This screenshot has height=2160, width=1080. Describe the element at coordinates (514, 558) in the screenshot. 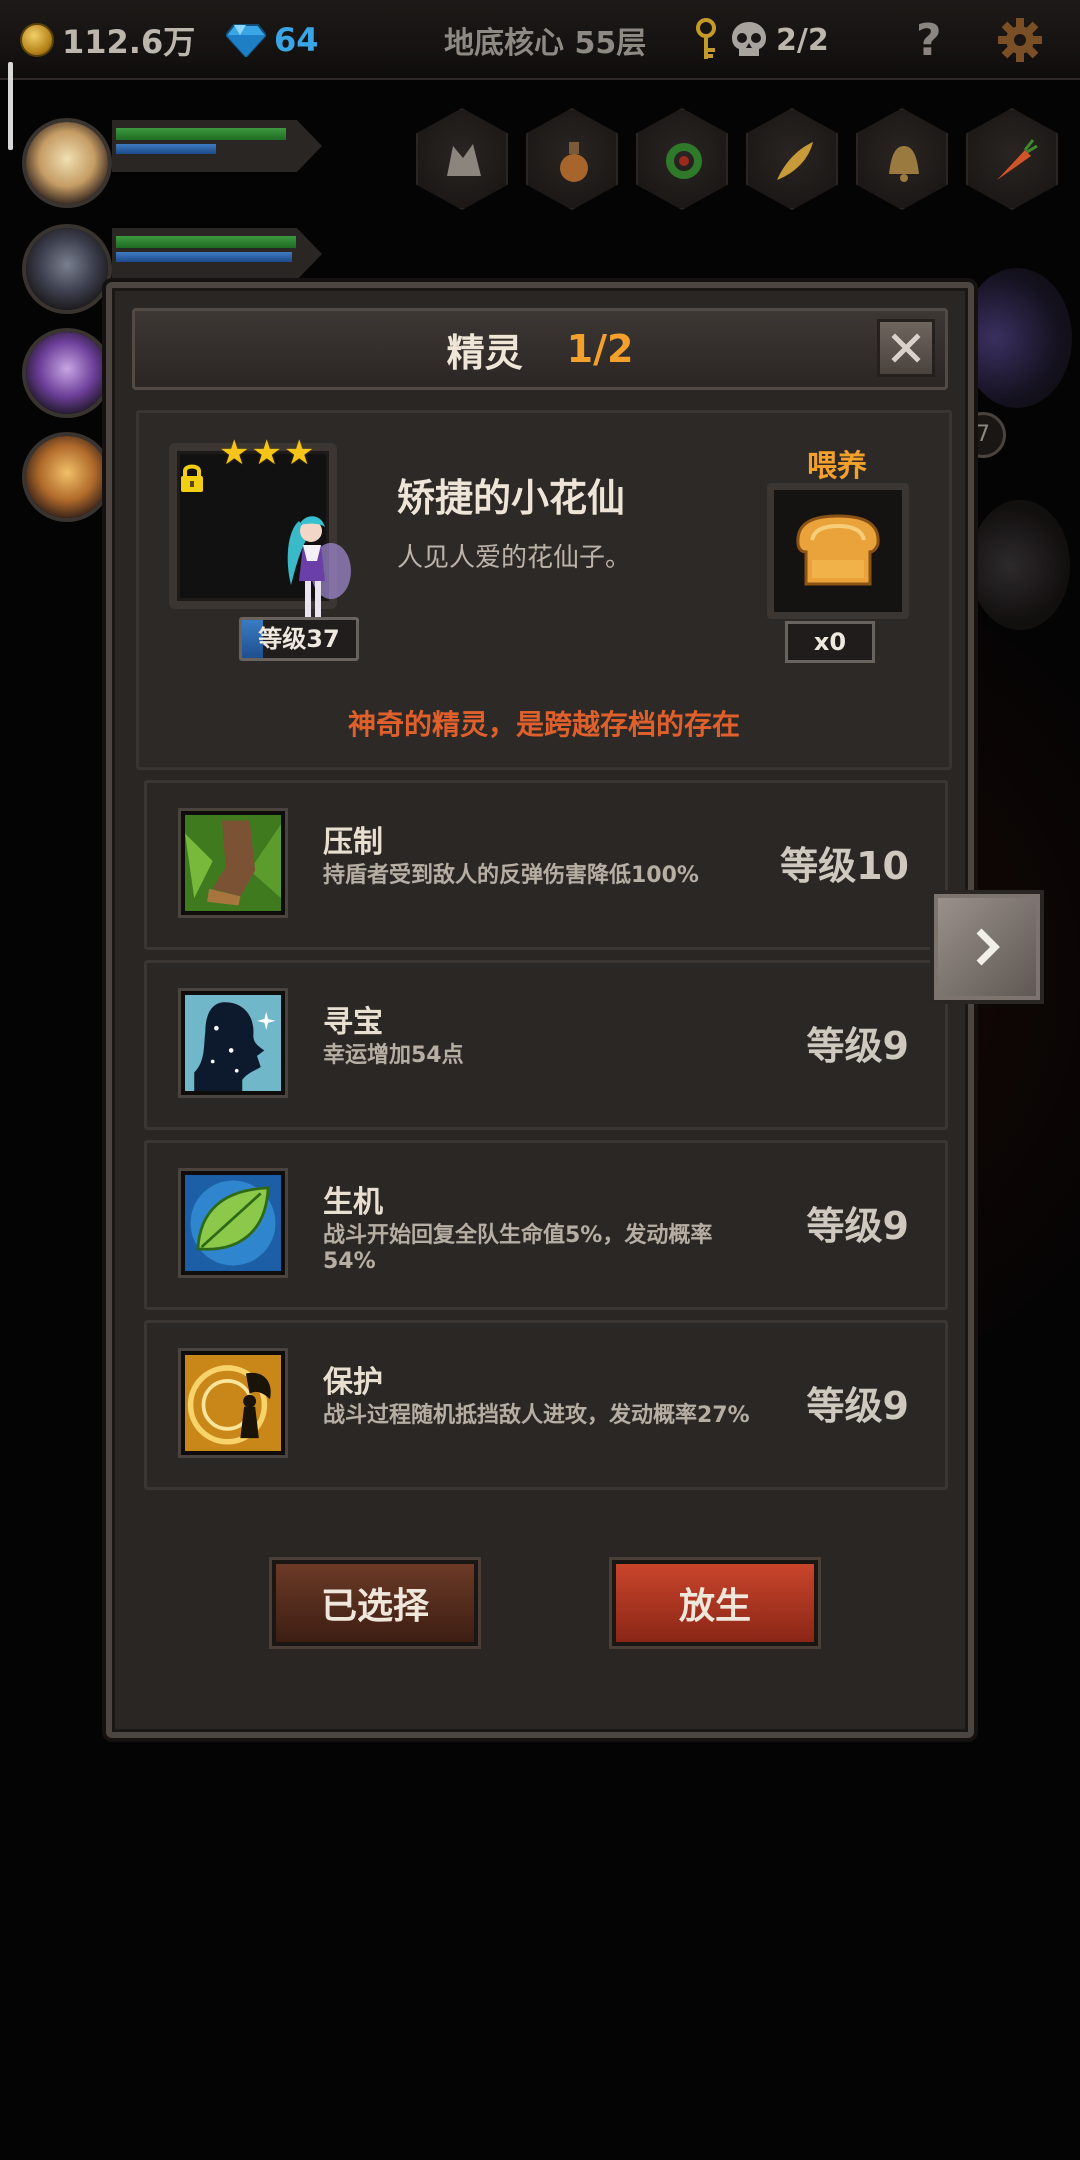

I see `pet-description: 人见人爱的花仙子。` at that location.